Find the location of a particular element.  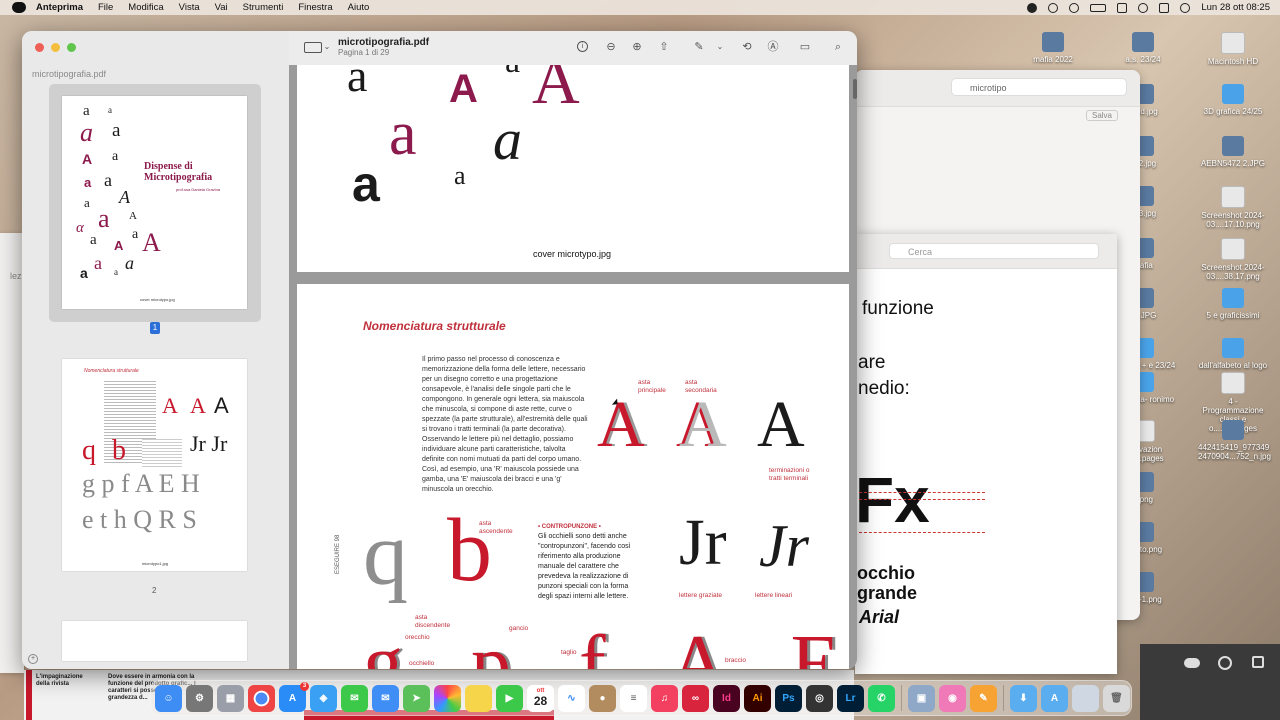

desktop-icon: mafia 2022 is located at coordinates (1053, 48).